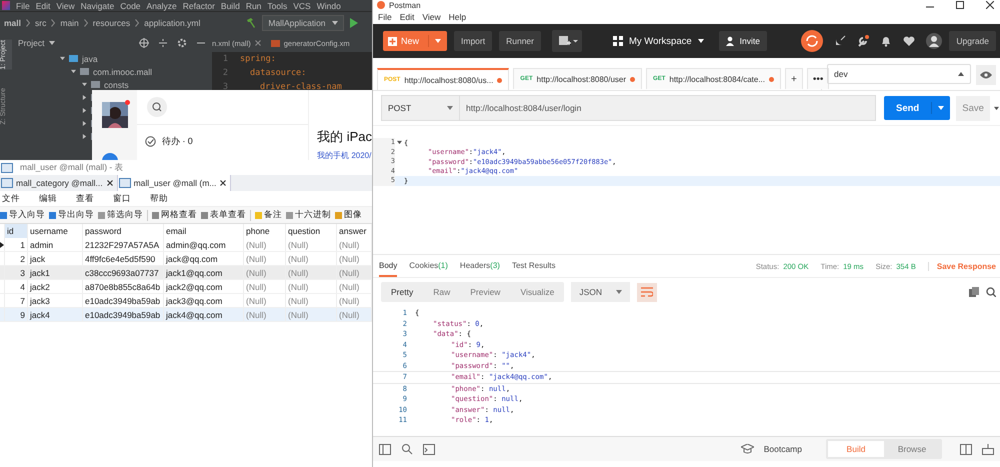  I want to click on sync-icon, so click(812, 41).